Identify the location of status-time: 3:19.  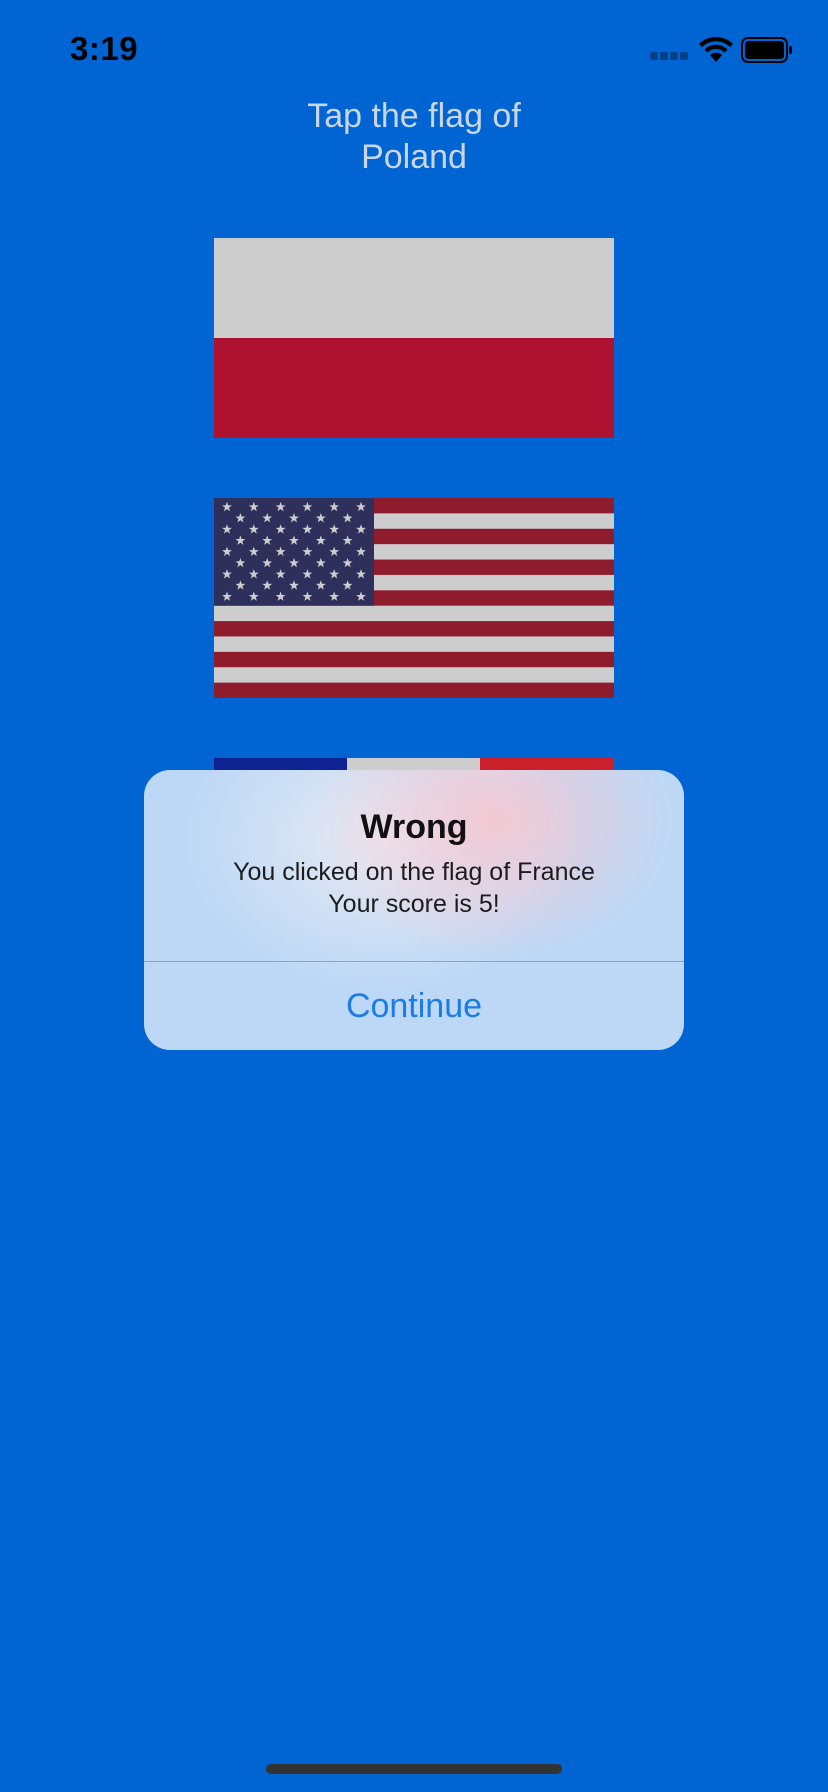
(104, 48).